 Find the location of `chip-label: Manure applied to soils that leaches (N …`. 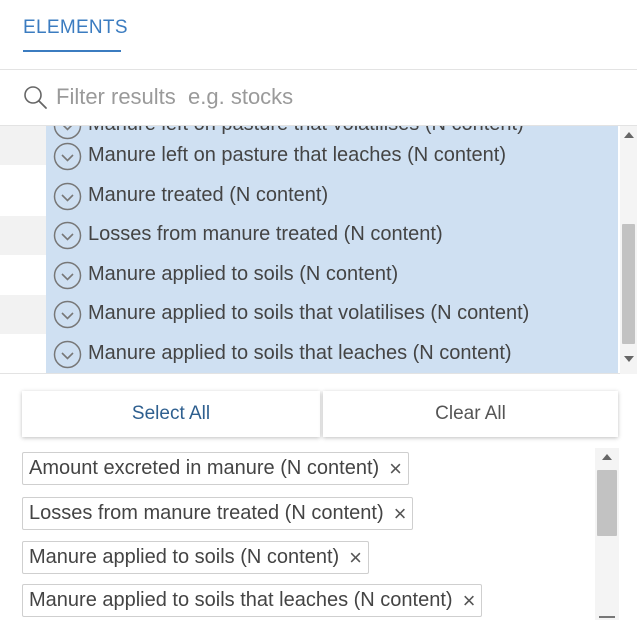

chip-label: Manure applied to soils that leaches (N … is located at coordinates (241, 600).